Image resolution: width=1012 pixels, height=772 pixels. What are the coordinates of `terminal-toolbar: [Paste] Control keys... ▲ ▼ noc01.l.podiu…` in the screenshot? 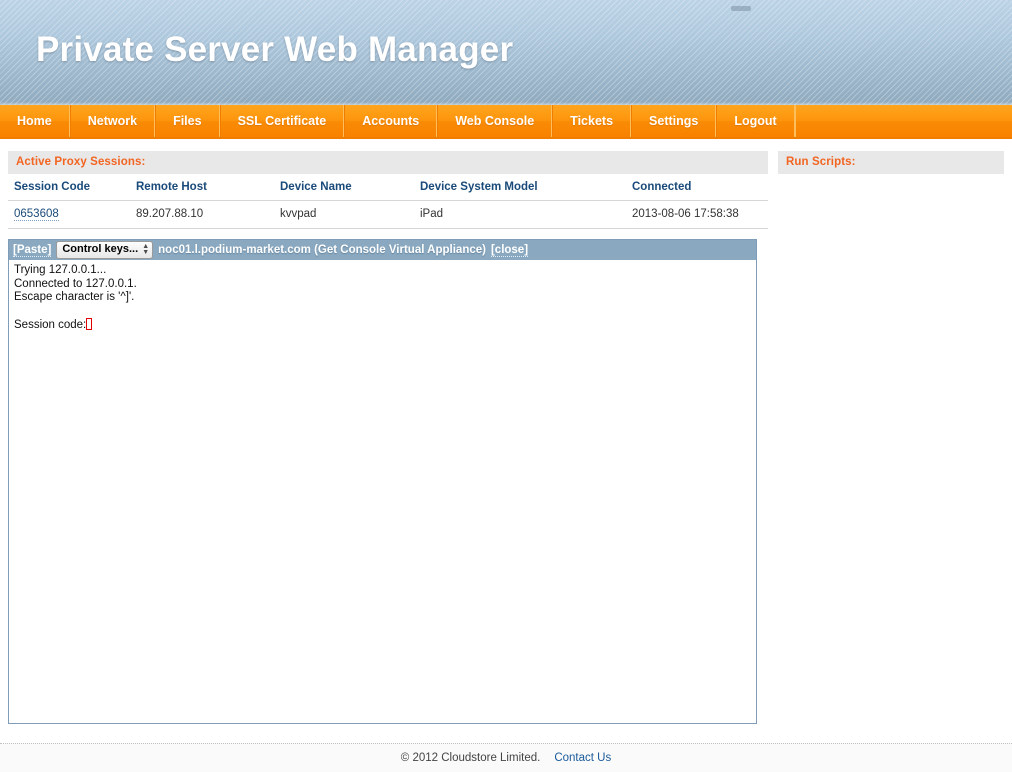 It's located at (382, 250).